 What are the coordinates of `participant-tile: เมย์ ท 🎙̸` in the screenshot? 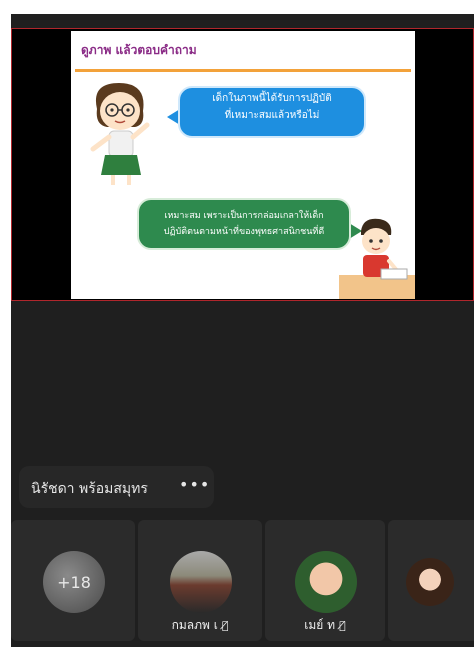 It's located at (325, 580).